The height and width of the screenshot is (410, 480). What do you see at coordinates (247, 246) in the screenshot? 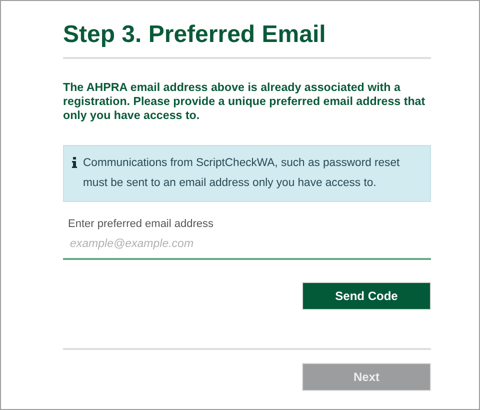
I see `email-field: example@example.com` at bounding box center [247, 246].